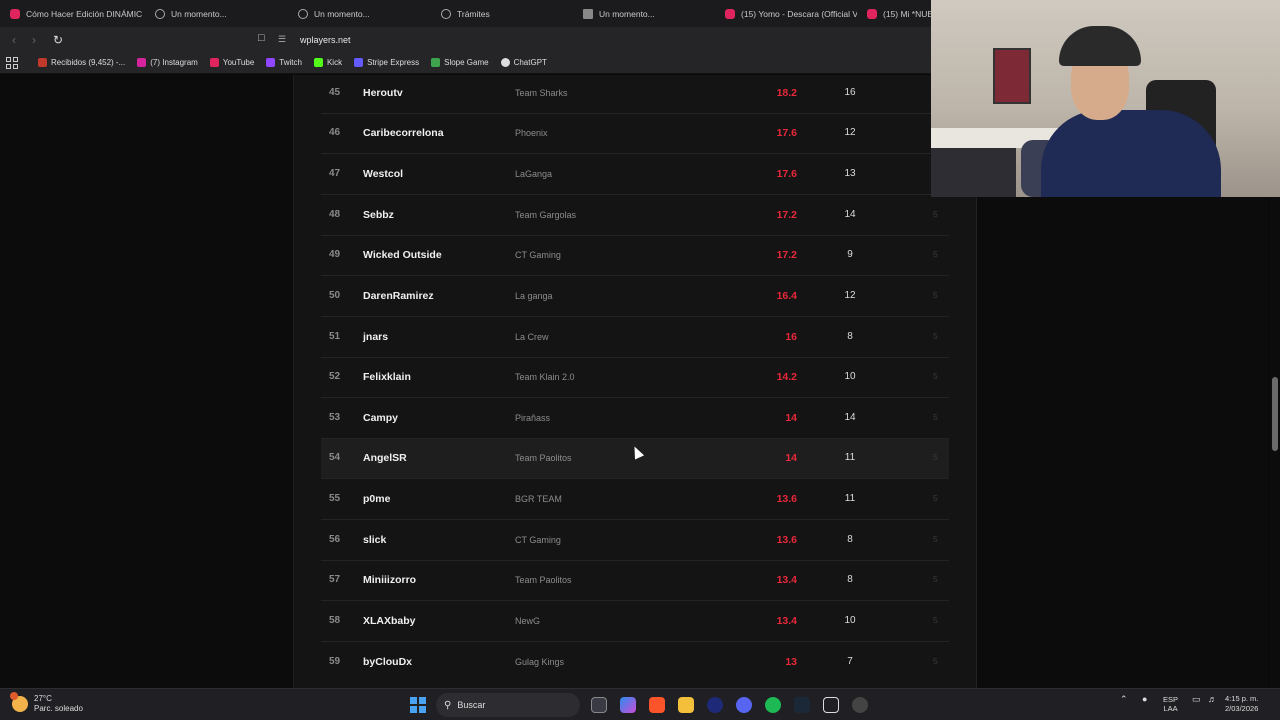 Image resolution: width=1280 pixels, height=720 pixels. Describe the element at coordinates (72, 13) in the screenshot. I see `tab-edicion: Cómo Hacer Edición DINÁMIC` at that location.